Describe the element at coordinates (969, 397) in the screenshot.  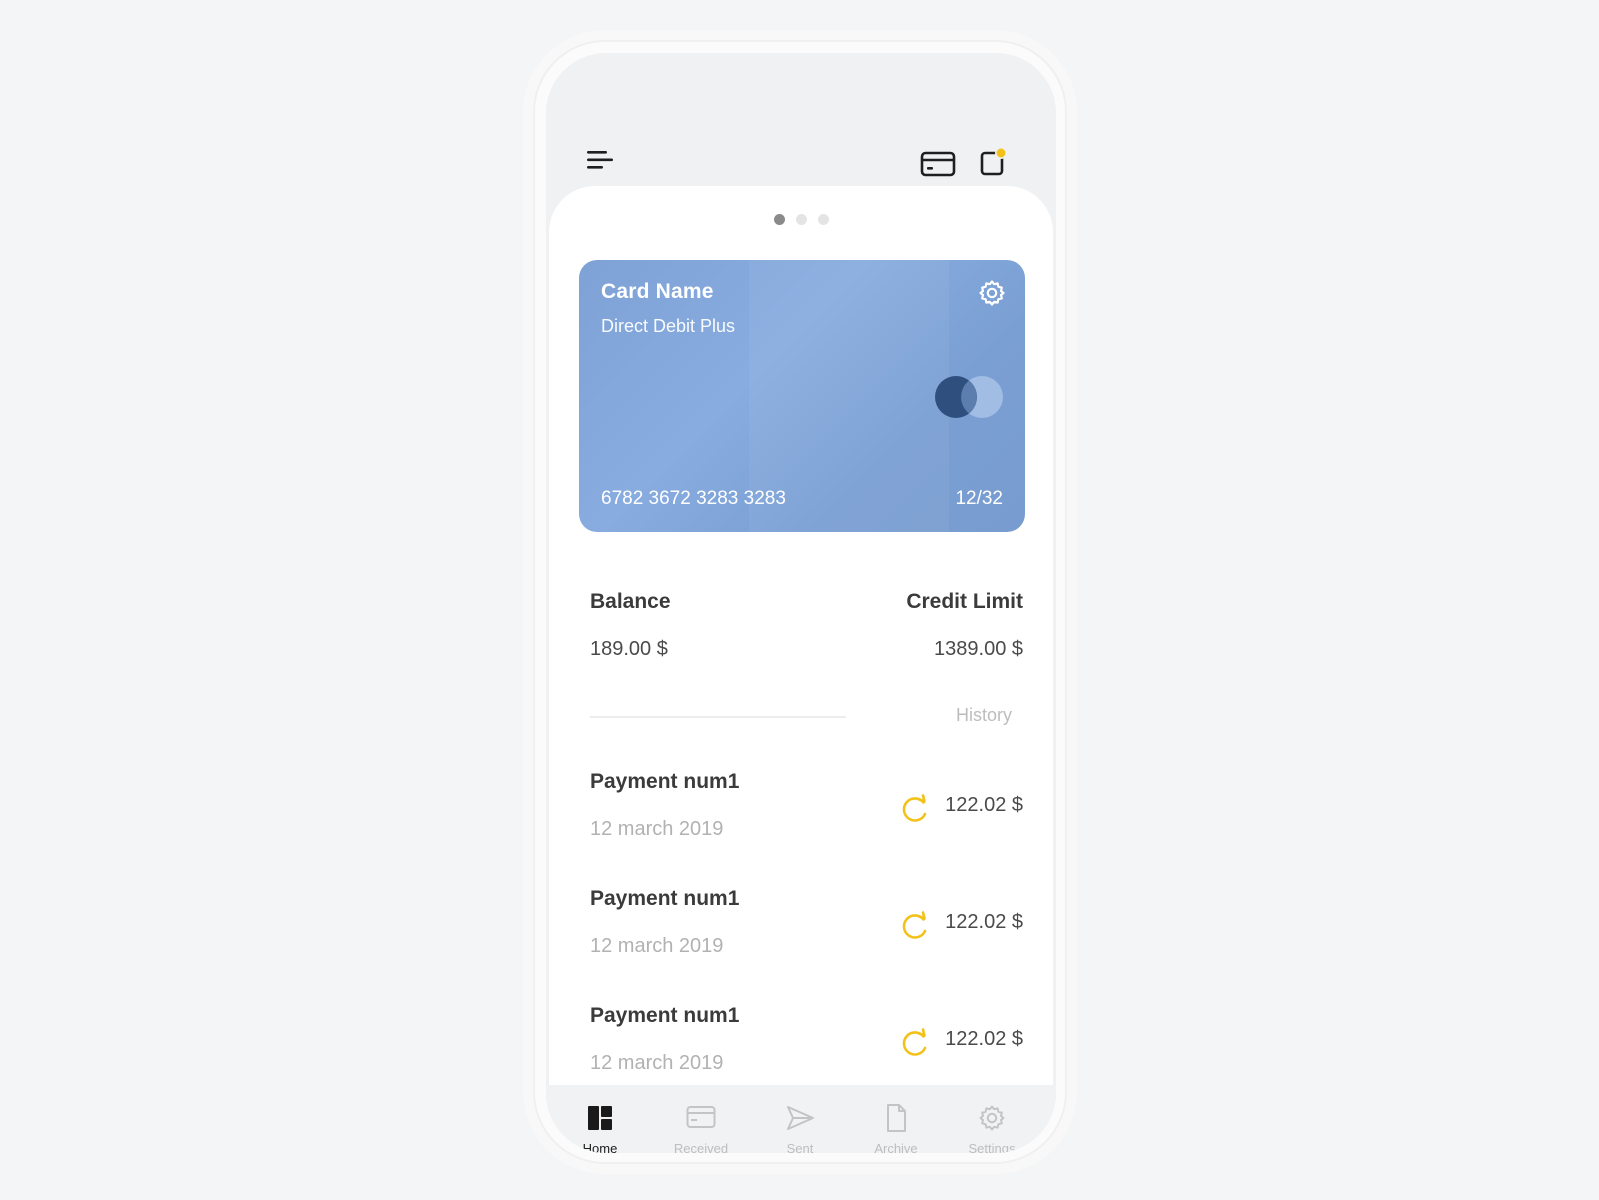
I see `card-brand-logo-icon` at that location.